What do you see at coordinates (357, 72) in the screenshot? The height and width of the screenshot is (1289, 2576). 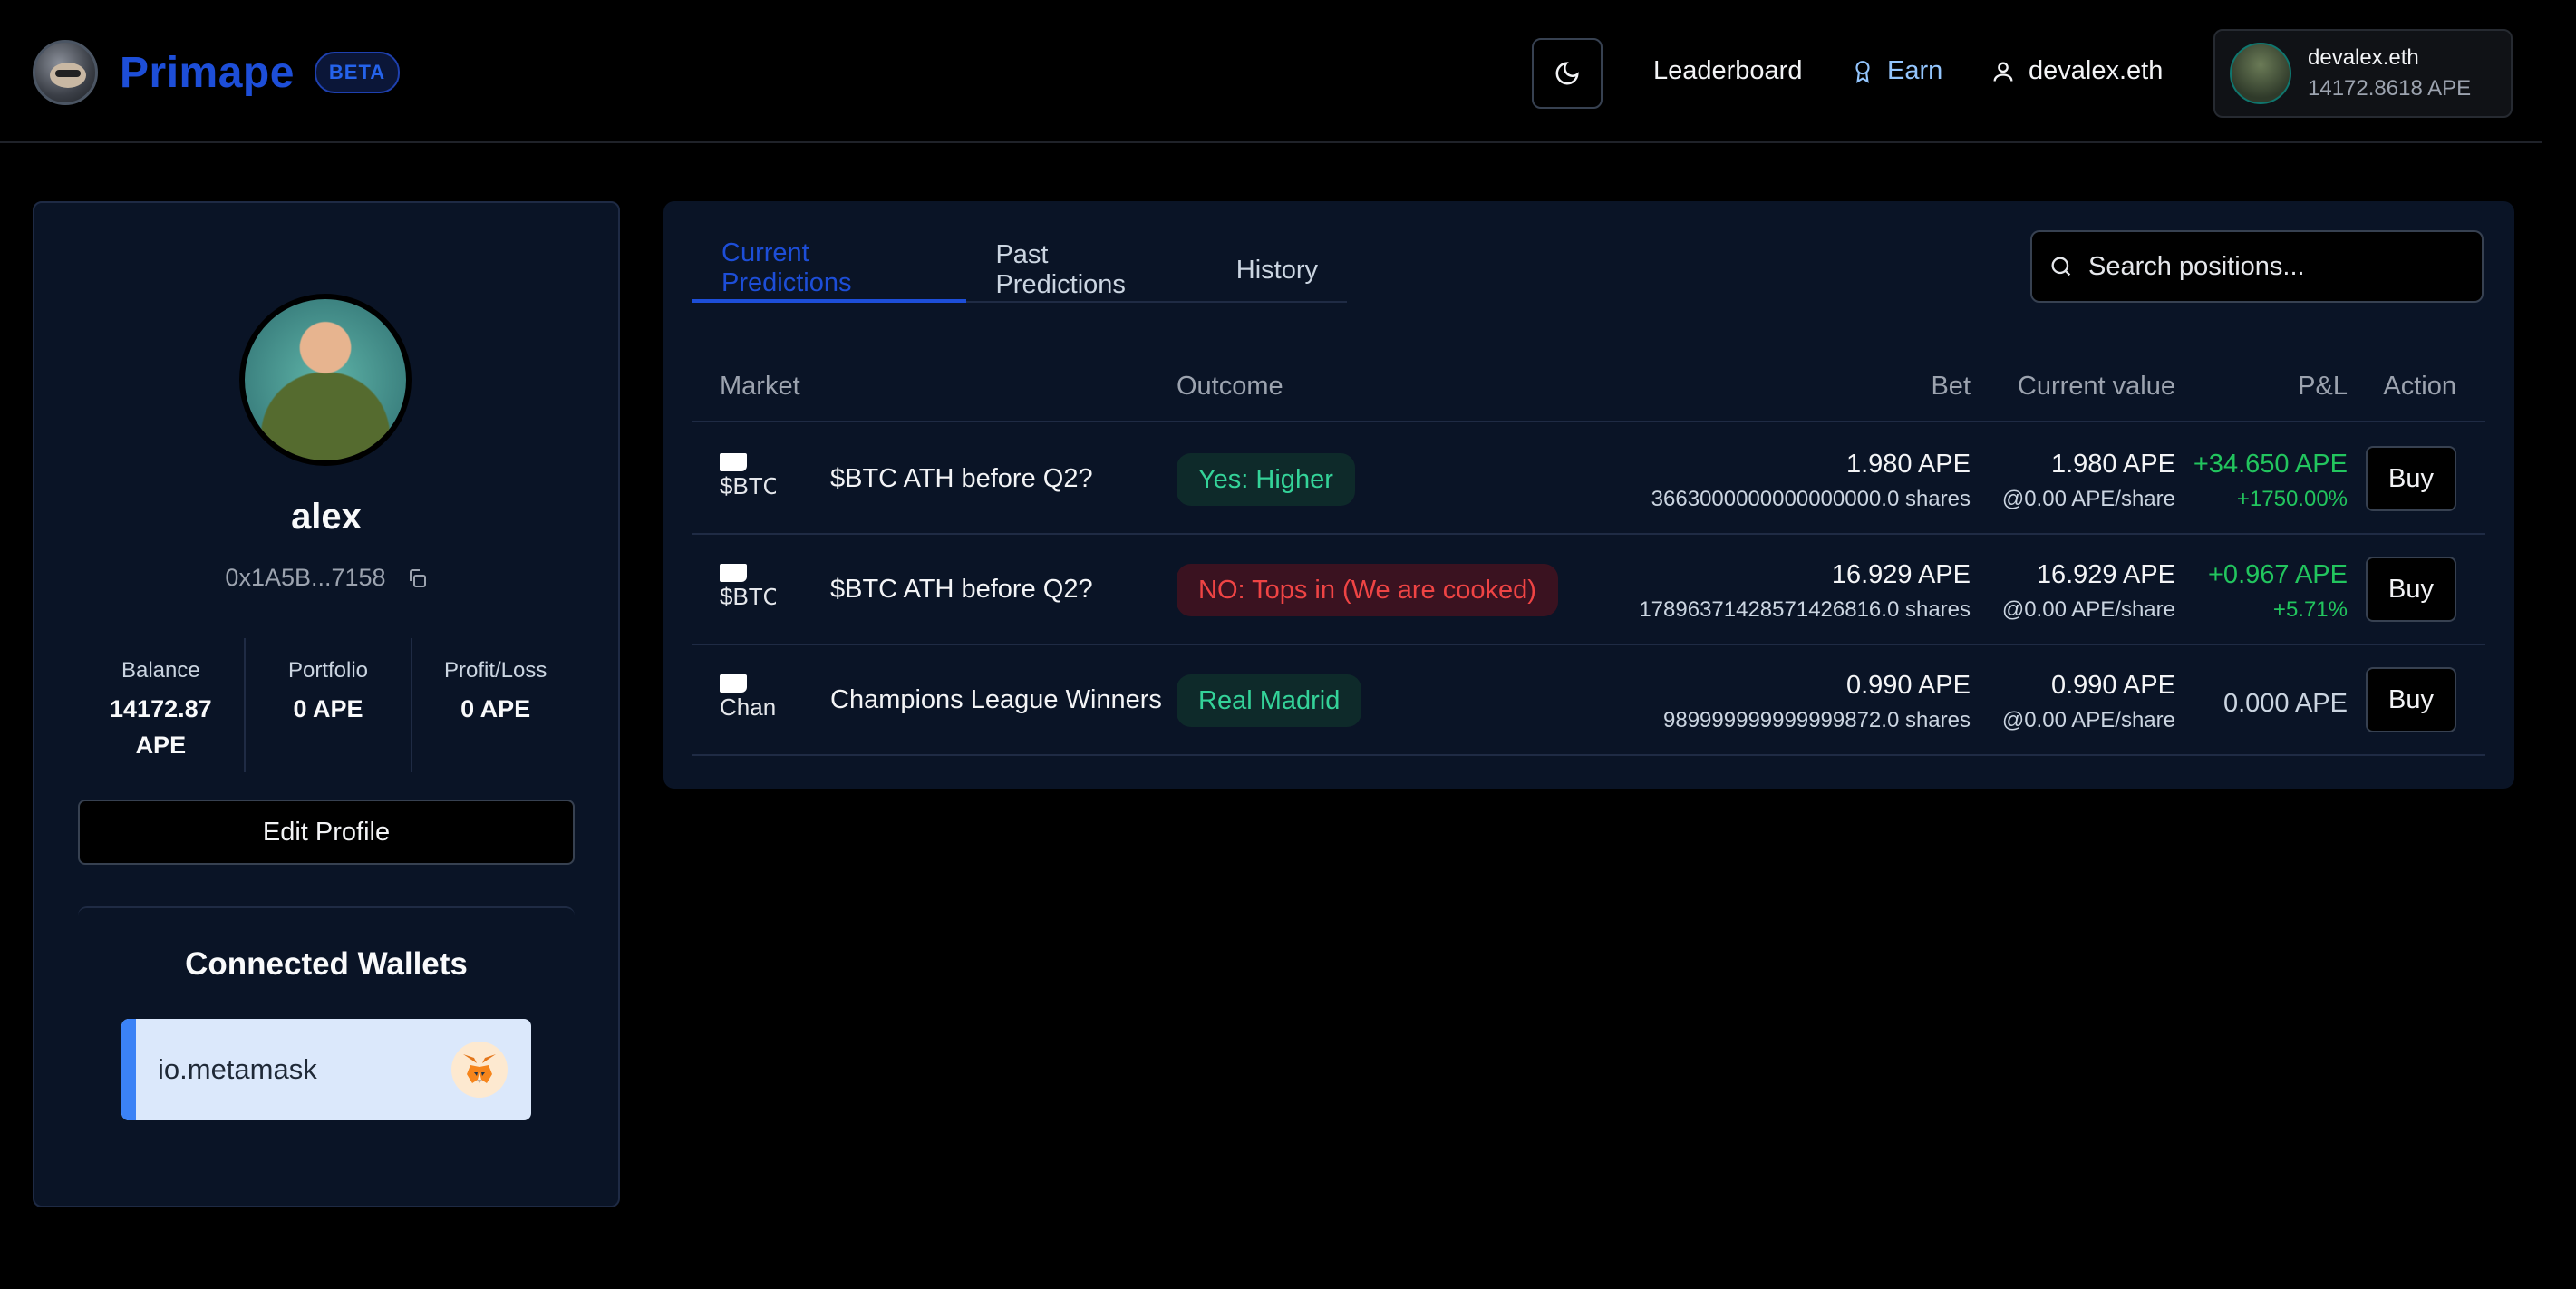 I see `beta-badge: BETA` at bounding box center [357, 72].